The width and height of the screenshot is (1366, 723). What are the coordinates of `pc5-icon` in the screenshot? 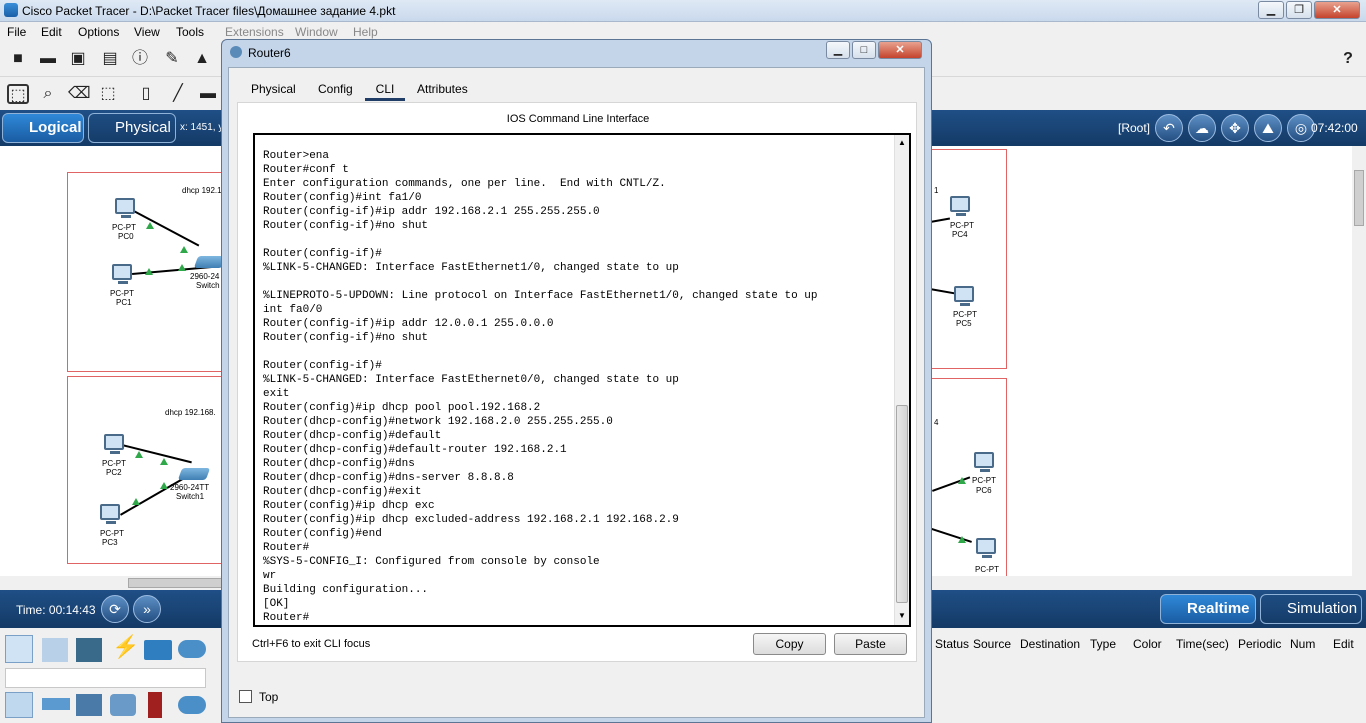 It's located at (964, 296).